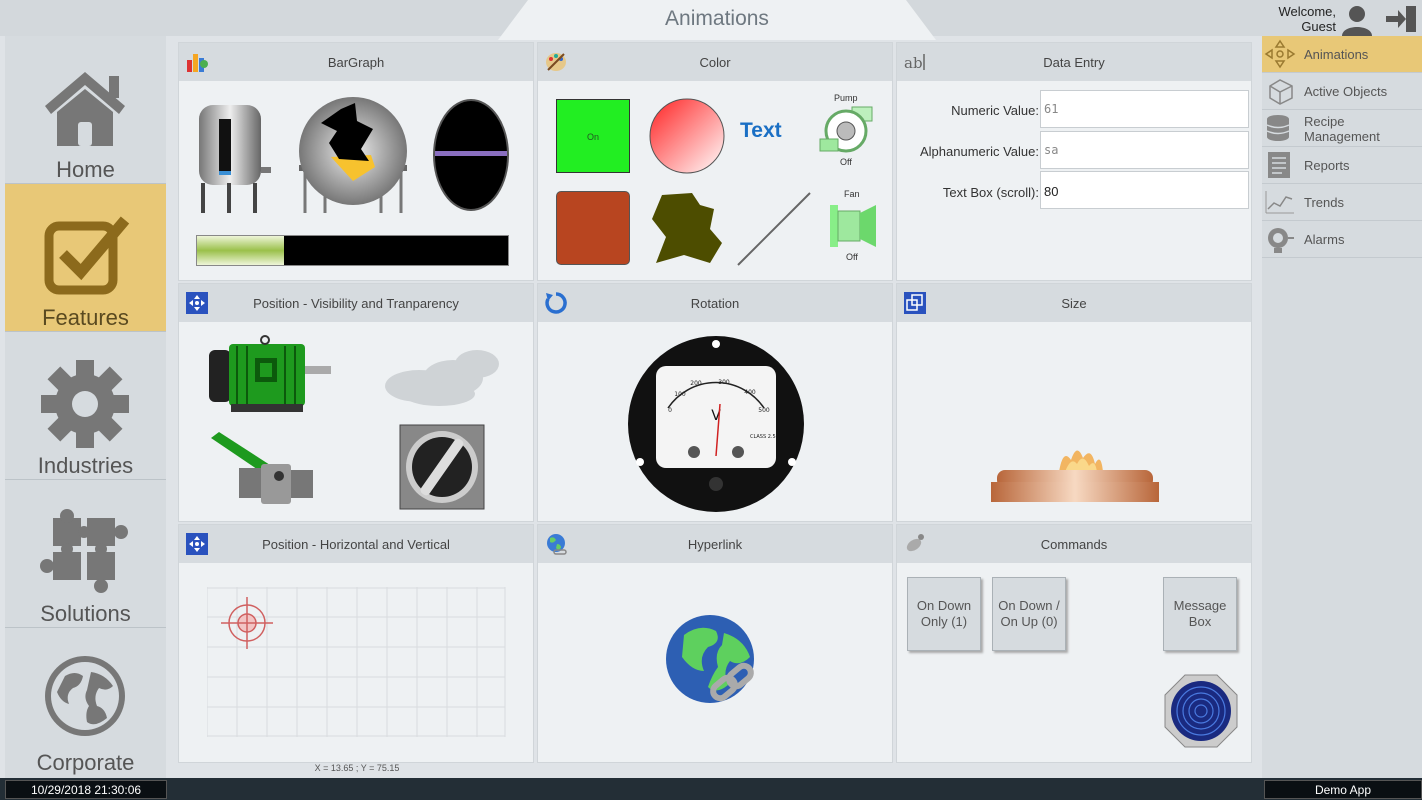 The image size is (1422, 800). I want to click on panel-header: Rotation, so click(715, 303).